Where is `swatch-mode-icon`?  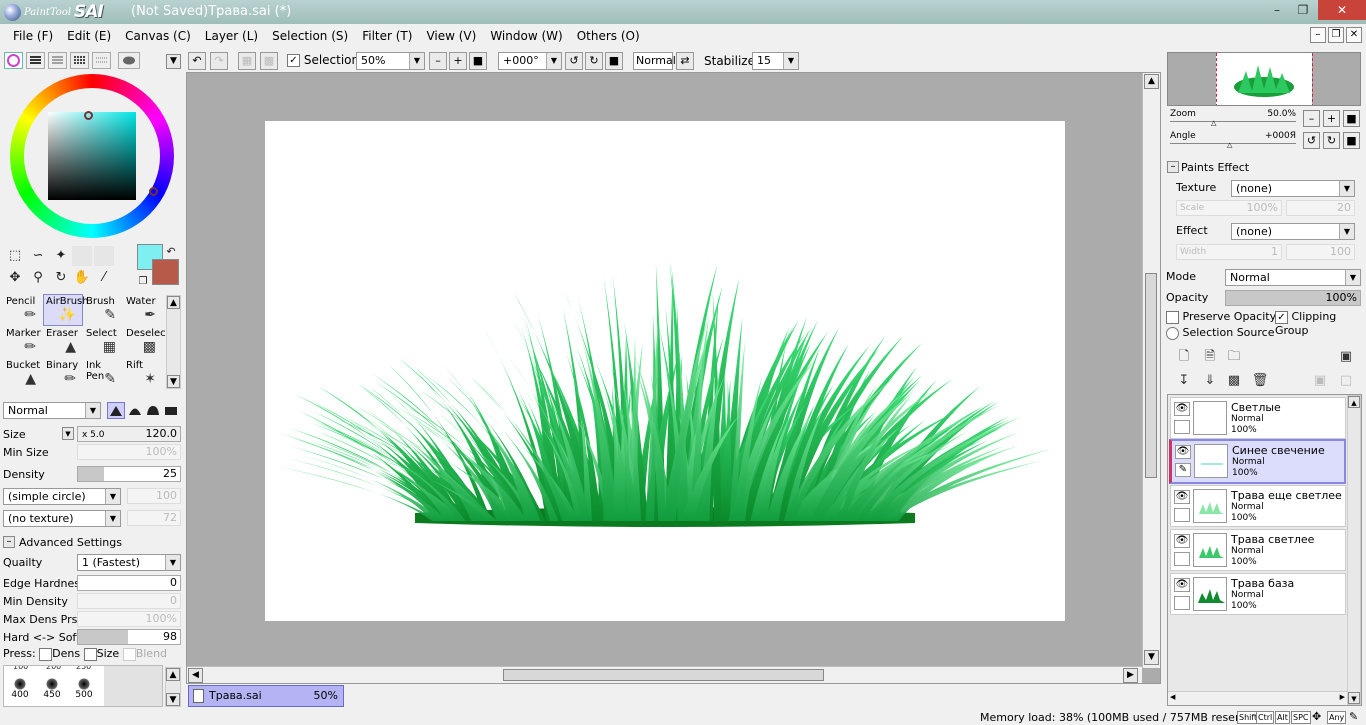 swatch-mode-icon is located at coordinates (79, 60).